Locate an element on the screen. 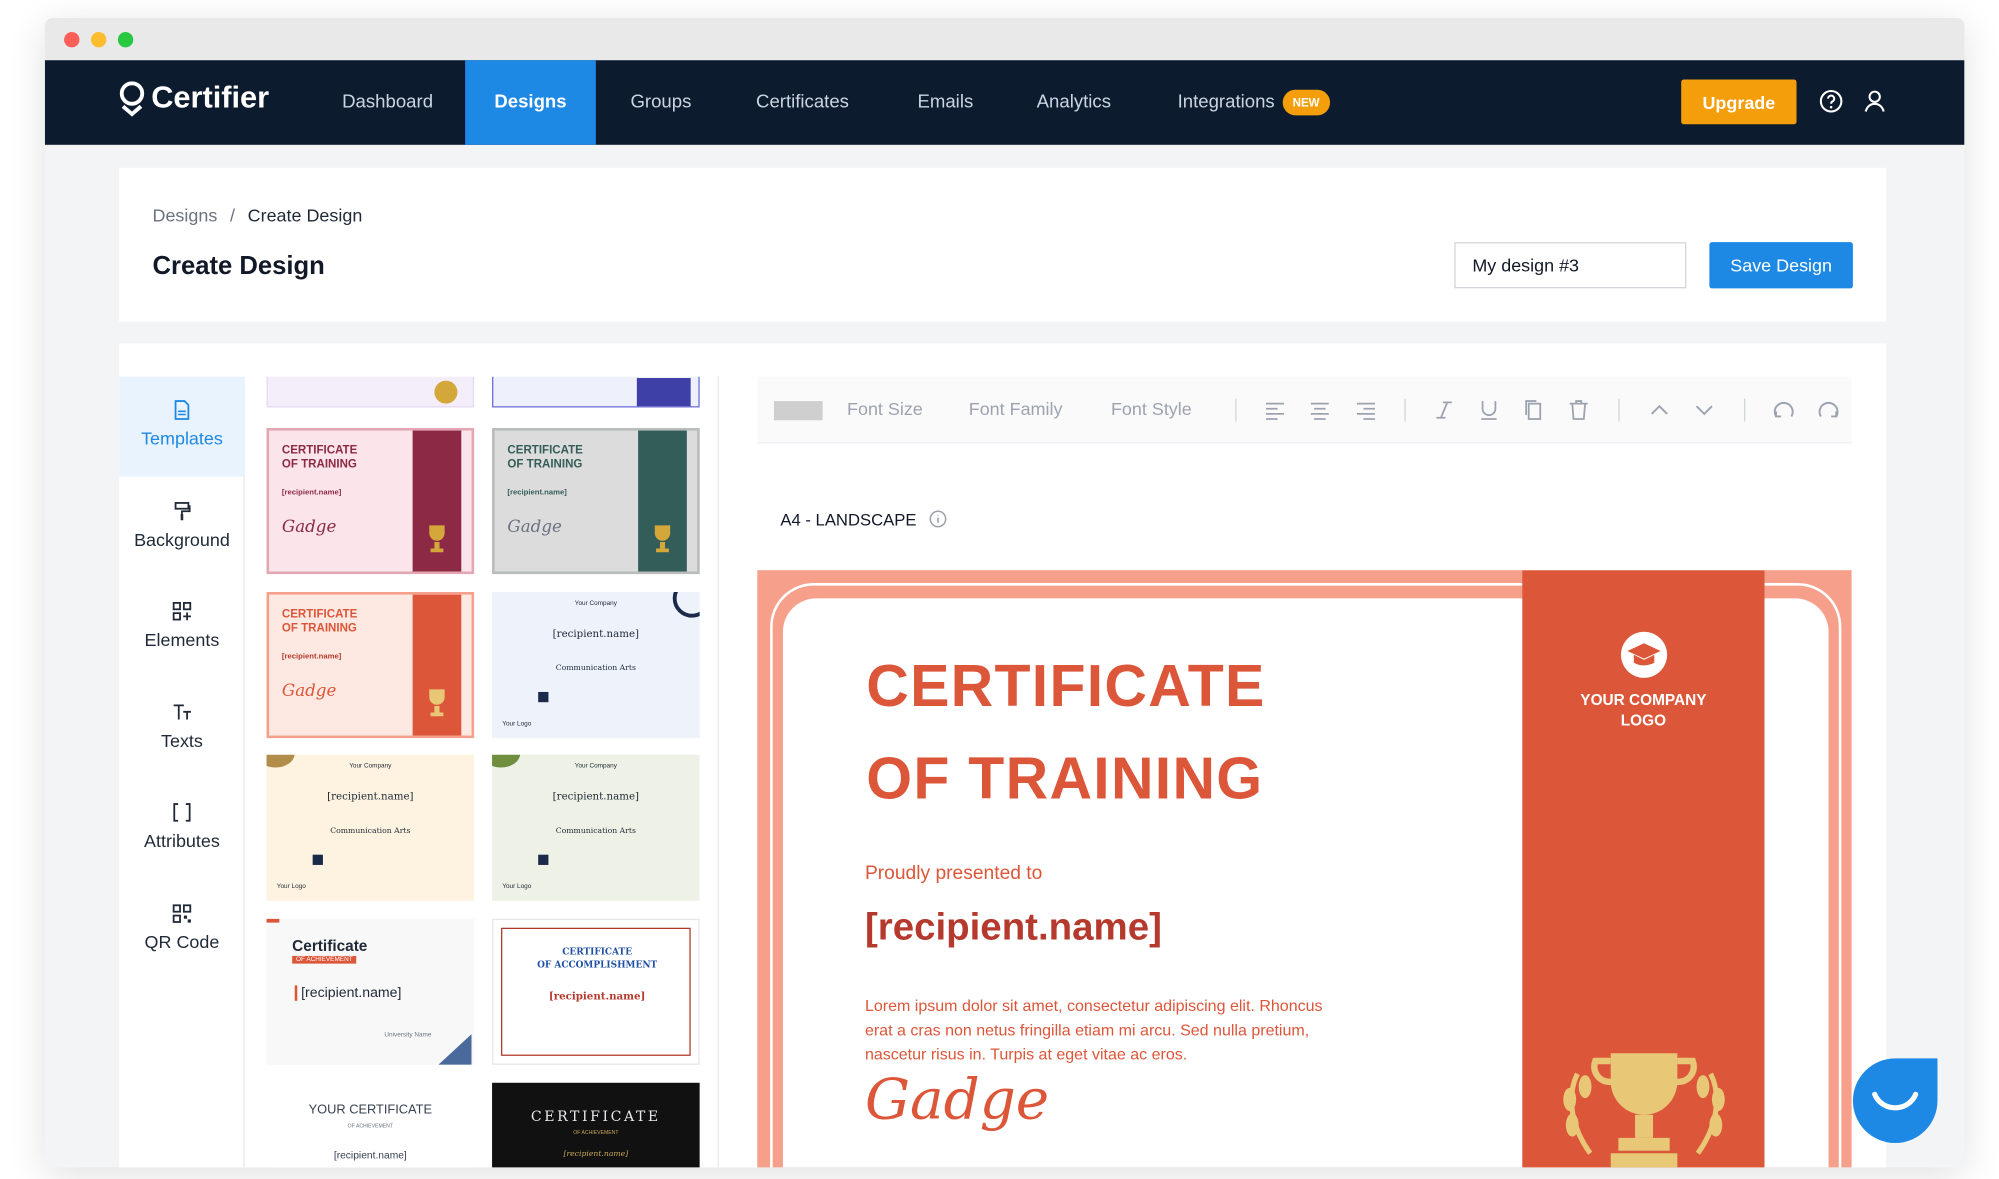 The image size is (1999, 1179). recipient-name-field: [recipient.name] is located at coordinates (1013, 928).